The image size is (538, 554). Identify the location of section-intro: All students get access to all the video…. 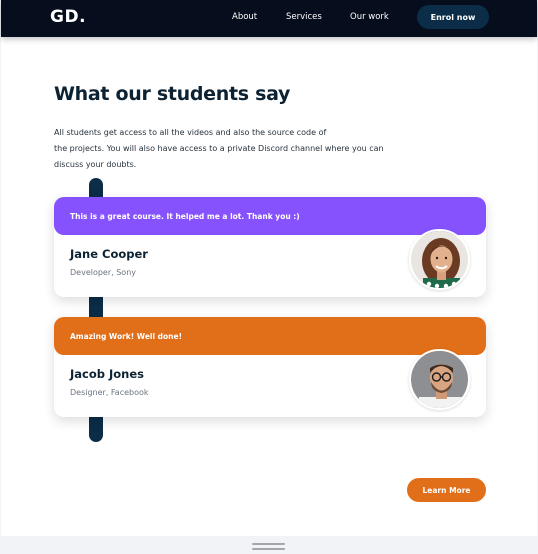
(226, 149).